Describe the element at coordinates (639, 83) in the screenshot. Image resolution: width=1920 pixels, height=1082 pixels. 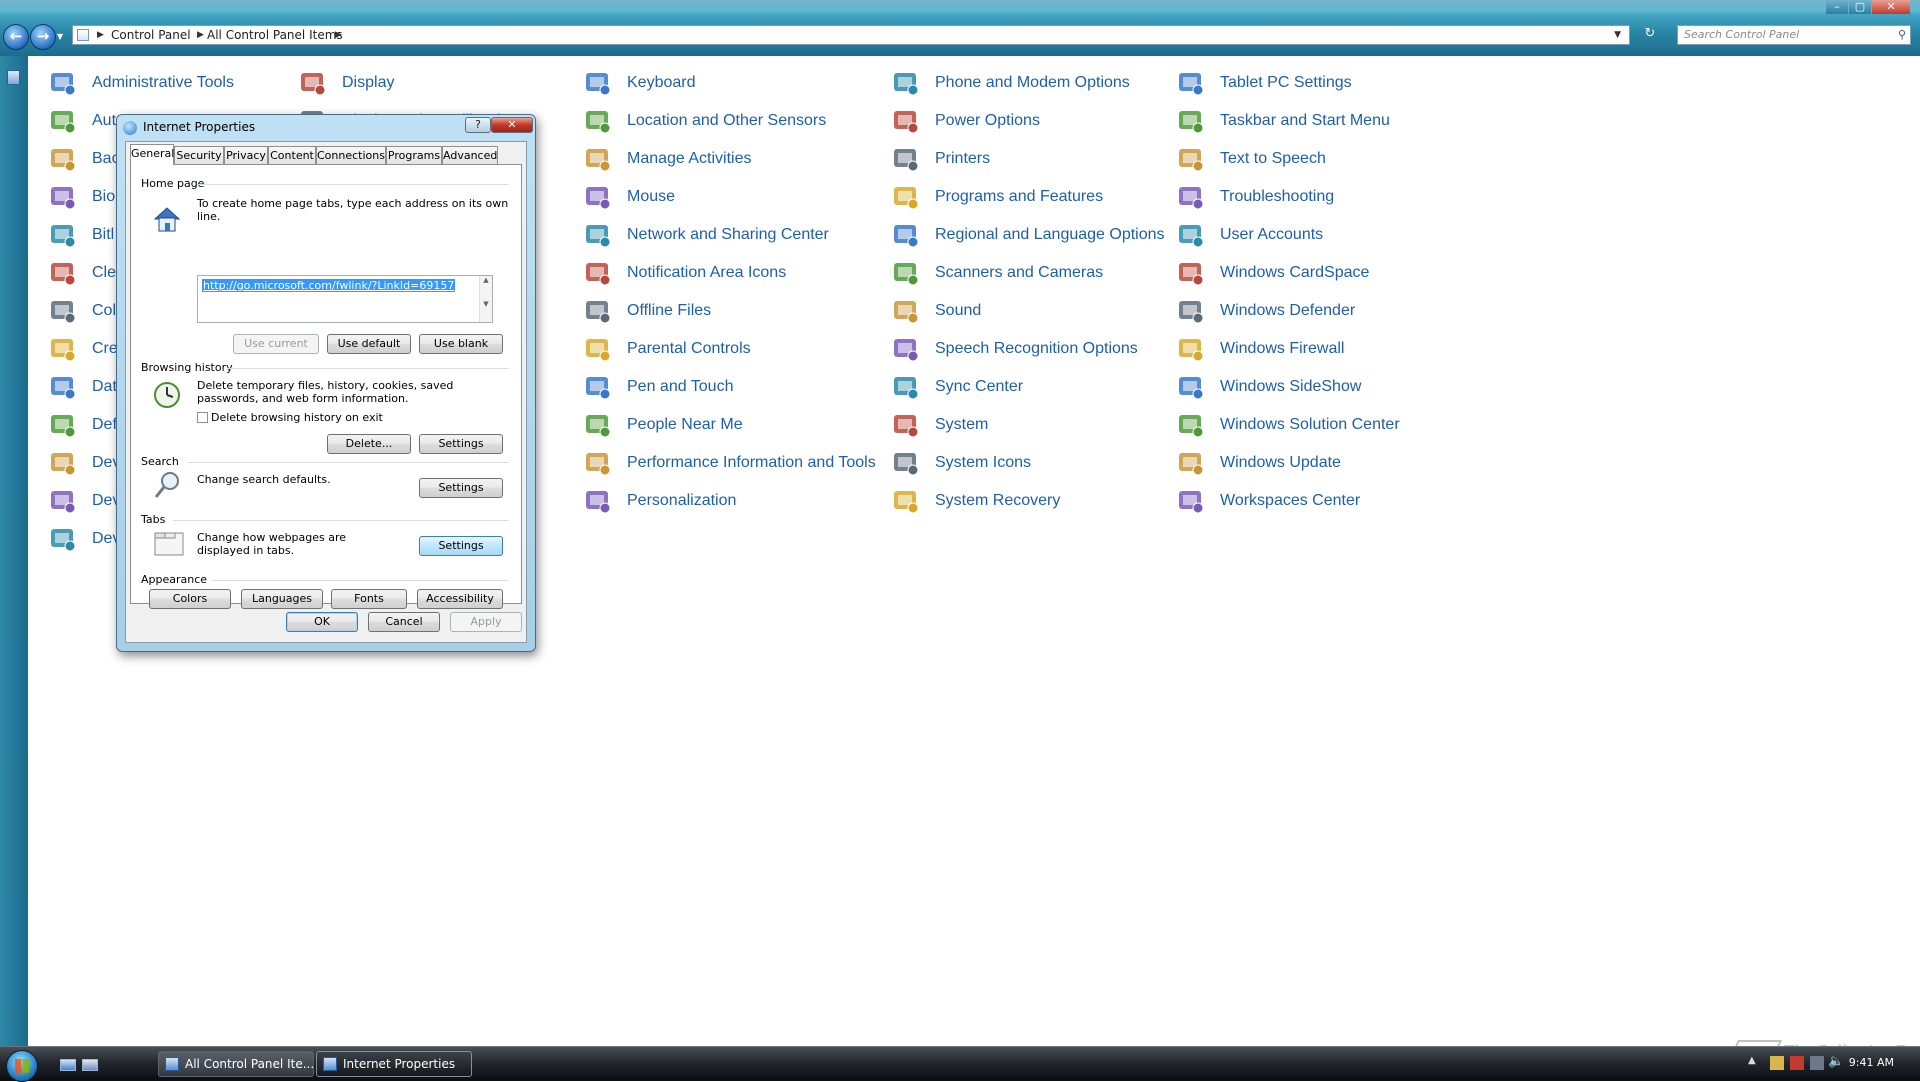
I see `control-panel-item: Keyboard` at that location.